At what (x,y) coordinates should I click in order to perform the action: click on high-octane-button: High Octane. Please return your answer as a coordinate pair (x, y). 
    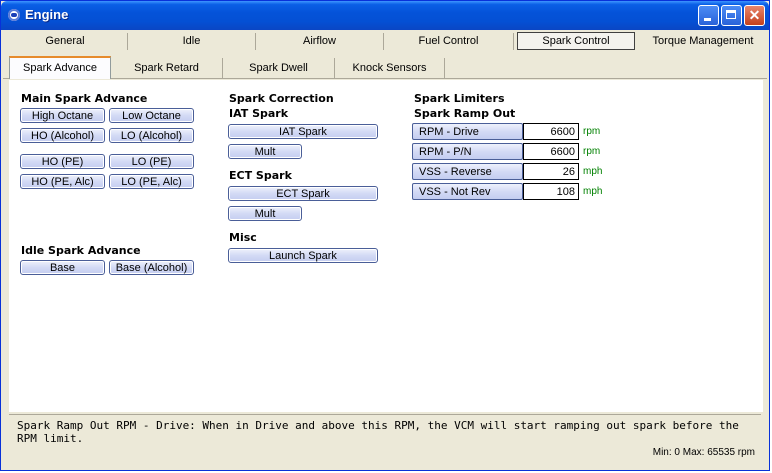
    Looking at the image, I should click on (62, 115).